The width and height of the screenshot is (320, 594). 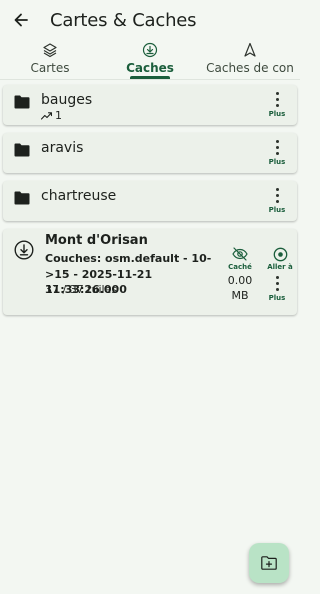 What do you see at coordinates (150, 201) in the screenshot?
I see `folder-item: chartreuse Plus` at bounding box center [150, 201].